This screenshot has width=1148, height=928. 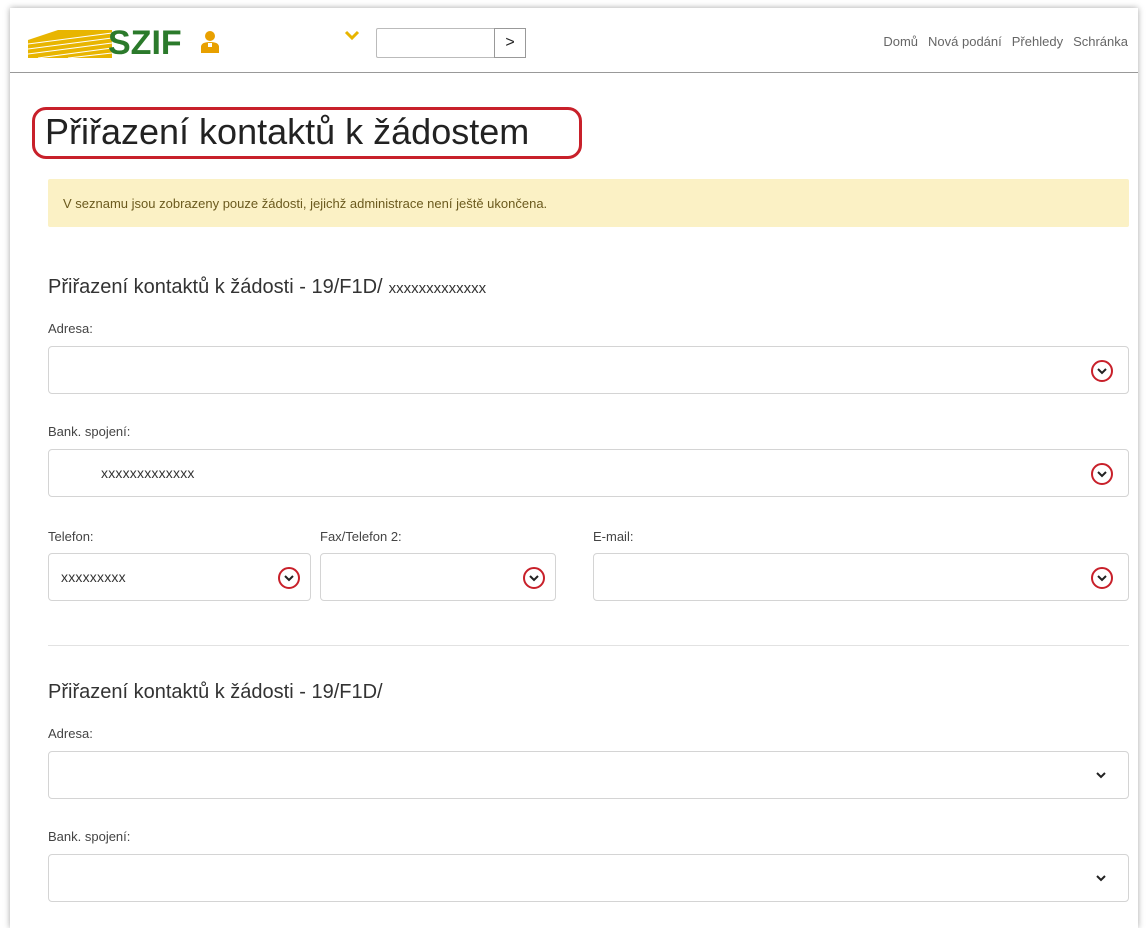 I want to click on phone-value: xxxxxxxxx, so click(x=93, y=577).